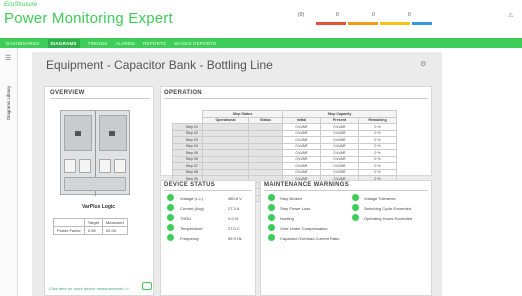 This screenshot has width=522, height=296. I want to click on pf-header-target: Target, so click(93, 222).